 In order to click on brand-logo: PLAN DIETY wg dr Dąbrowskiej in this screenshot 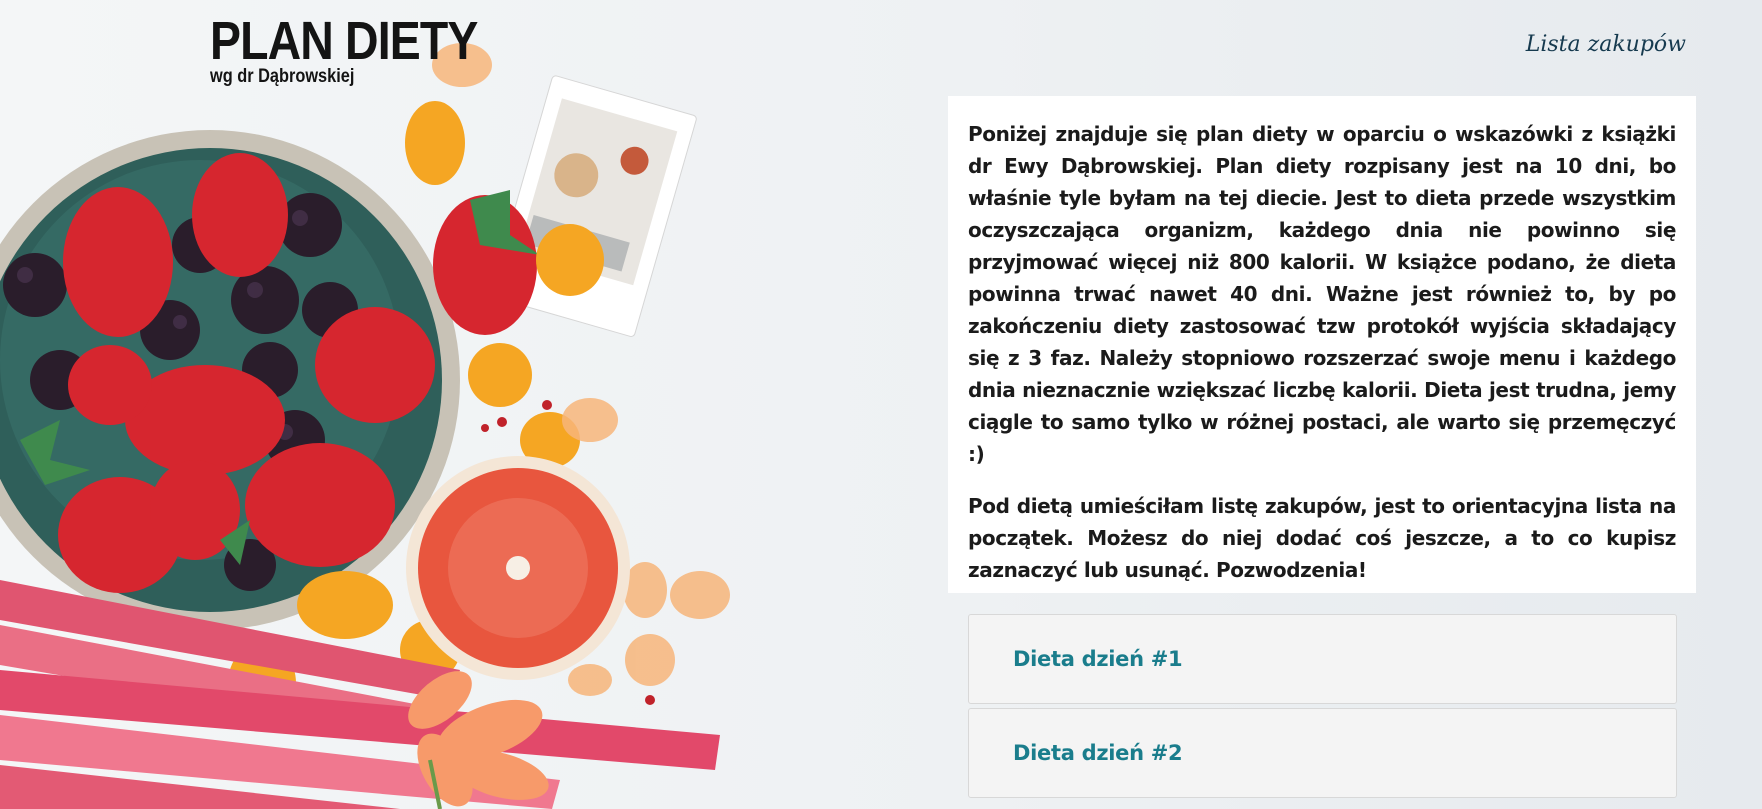, I will do `click(365, 49)`.